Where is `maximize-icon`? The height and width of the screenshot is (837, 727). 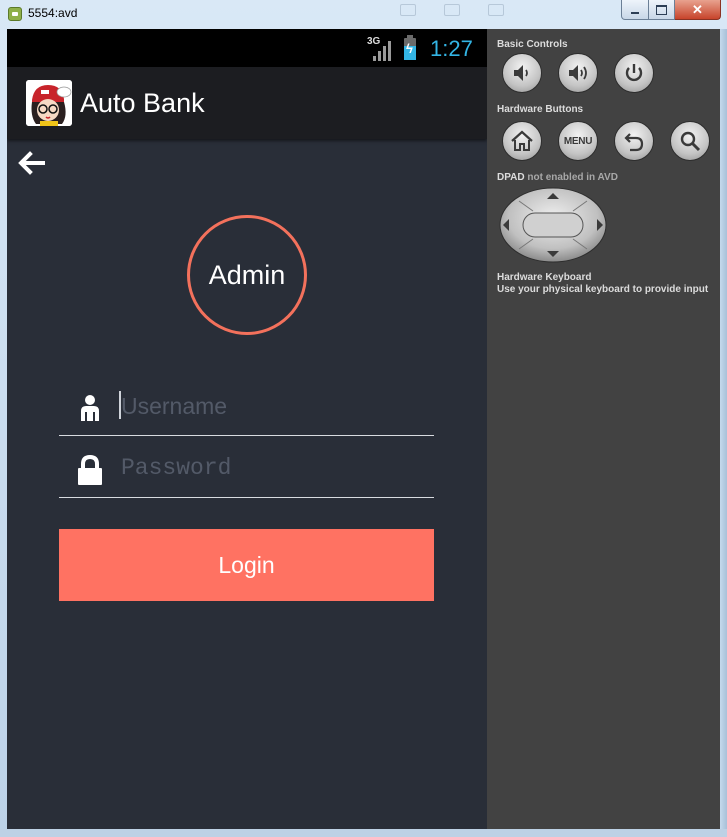
maximize-icon is located at coordinates (661, 9).